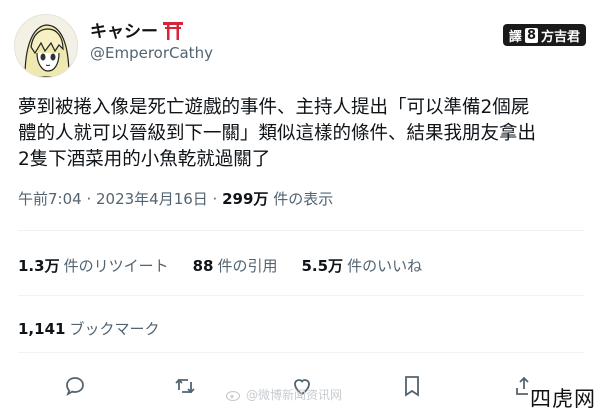 This screenshot has height=415, width=598. I want to click on bookmark-icon, so click(412, 386).